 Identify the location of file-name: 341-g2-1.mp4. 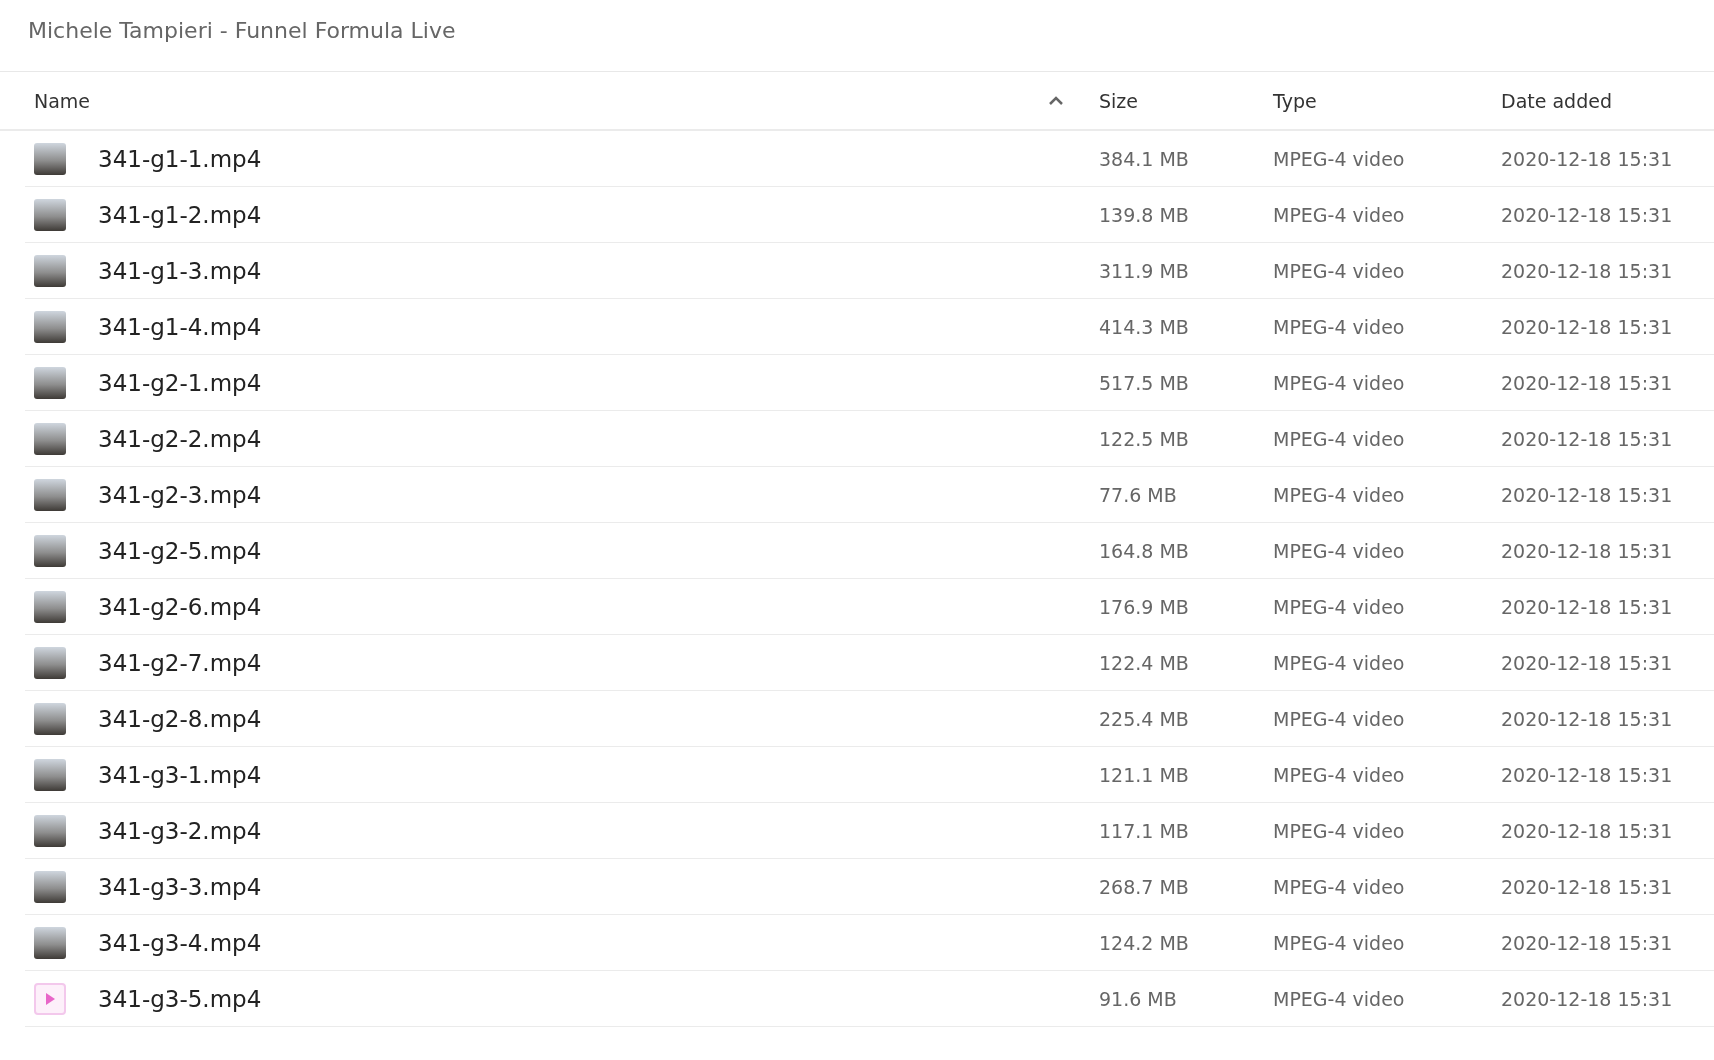
(180, 382).